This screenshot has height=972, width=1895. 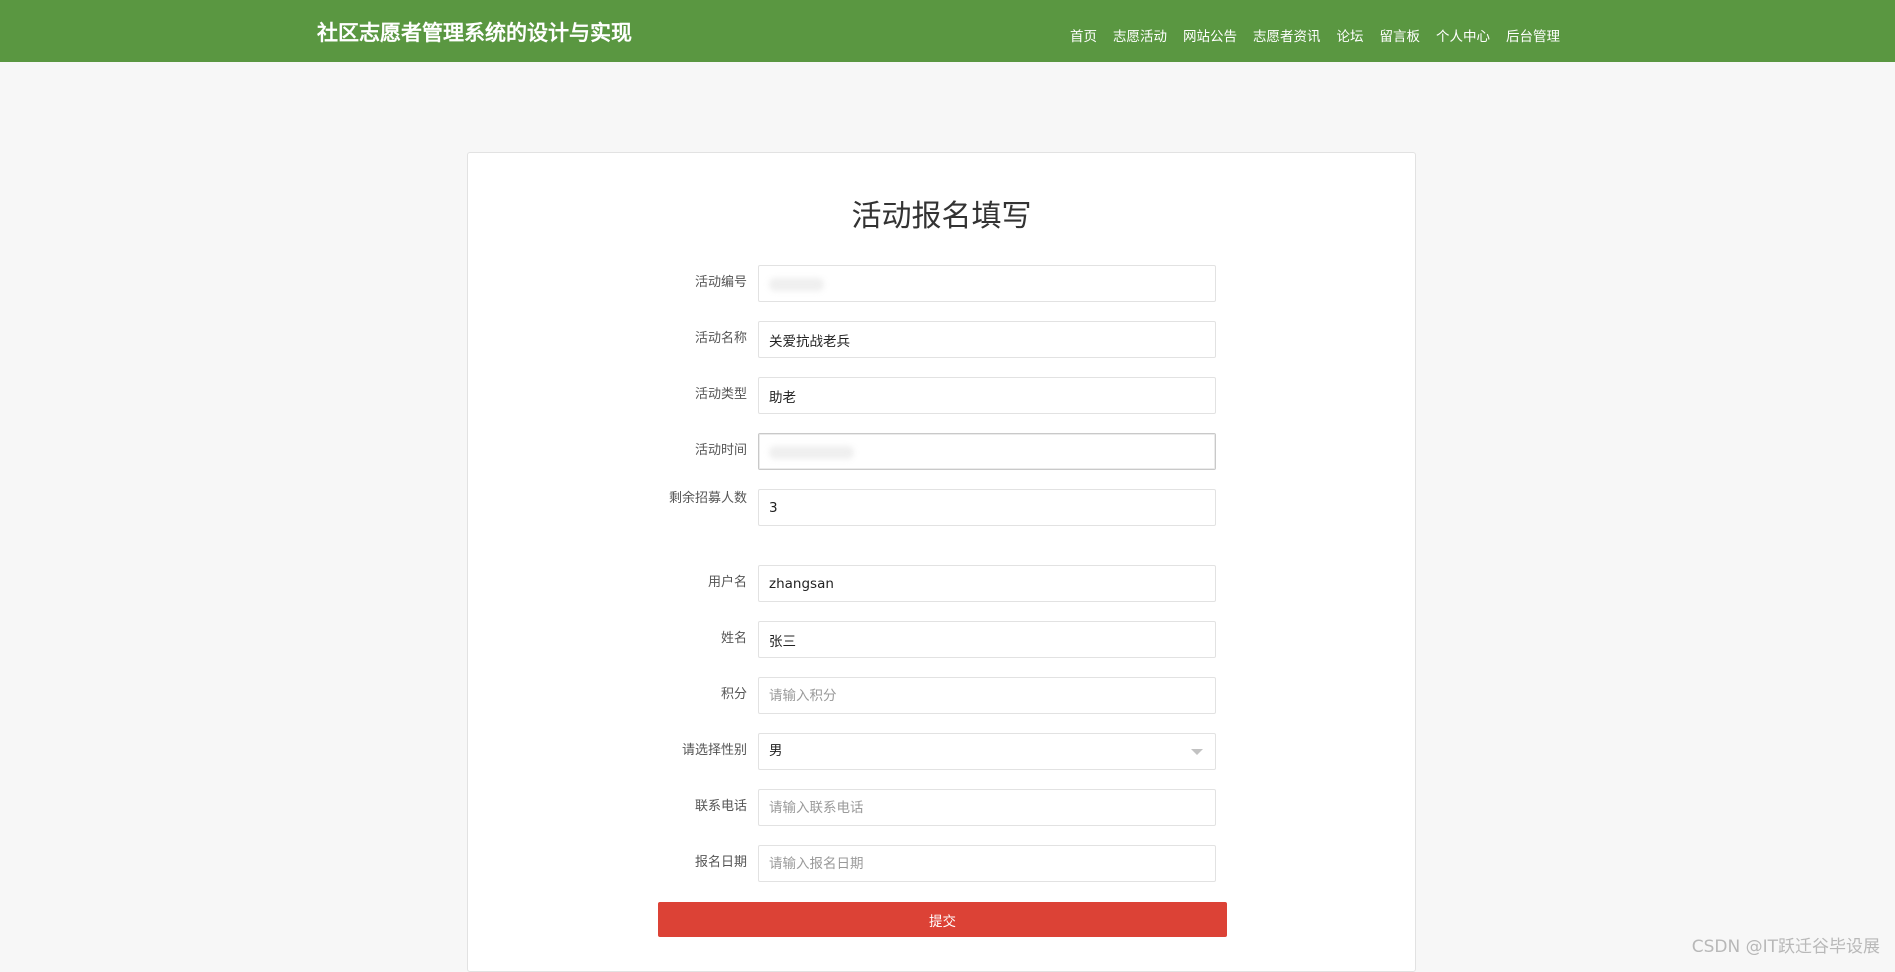 I want to click on nav-forum: 论坛, so click(x=1350, y=35).